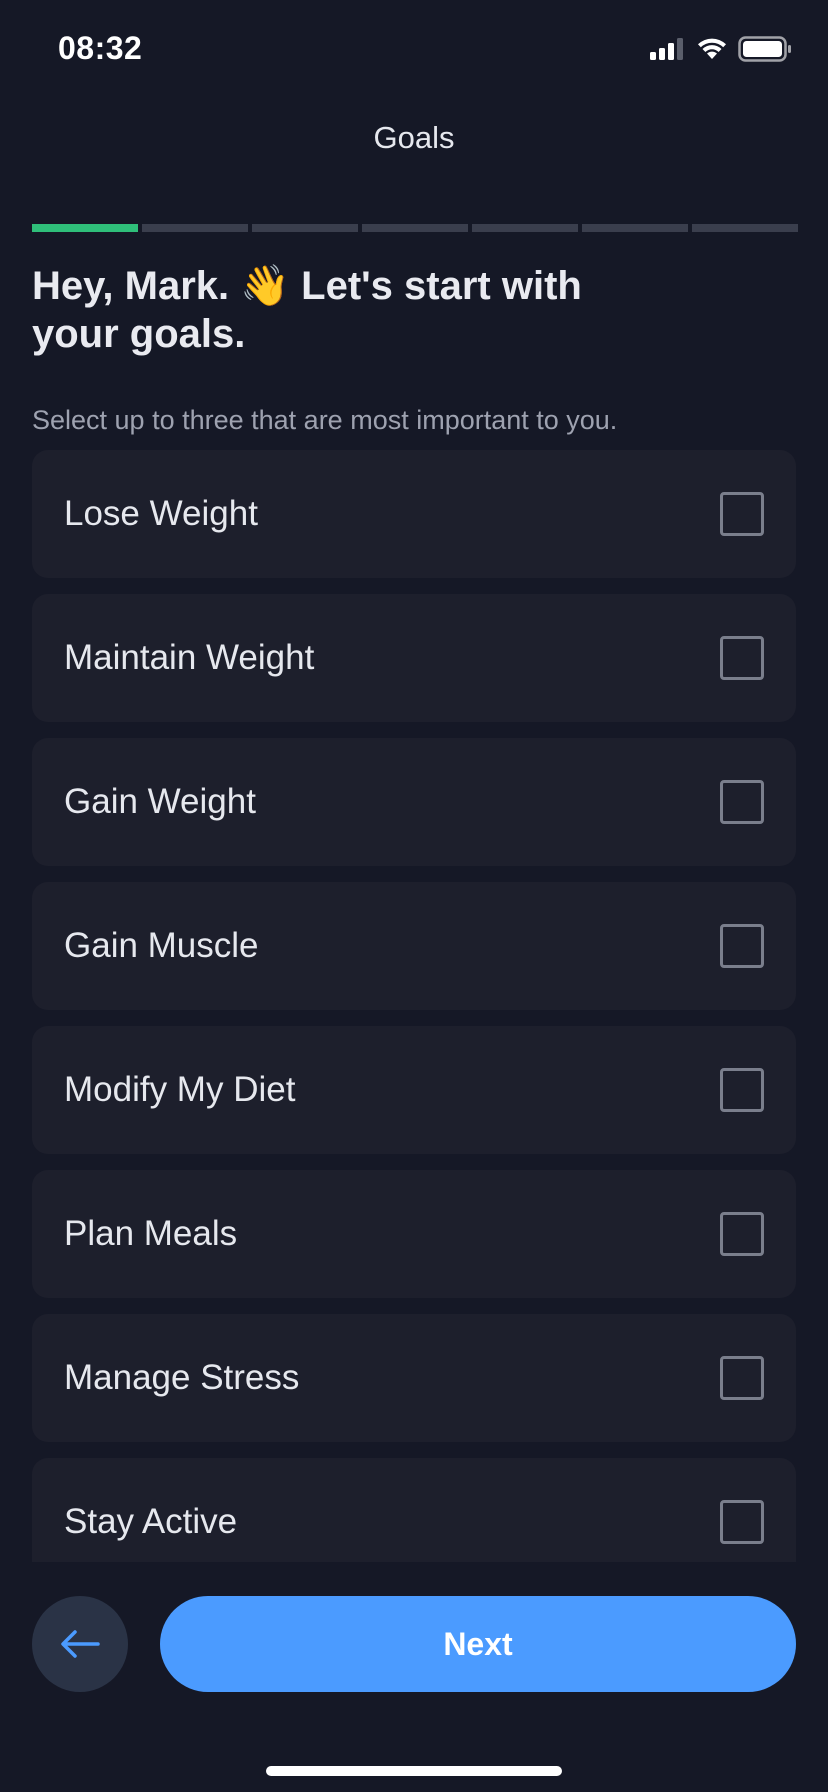 The width and height of the screenshot is (828, 1792). I want to click on goal-option: Plan Meals, so click(414, 1234).